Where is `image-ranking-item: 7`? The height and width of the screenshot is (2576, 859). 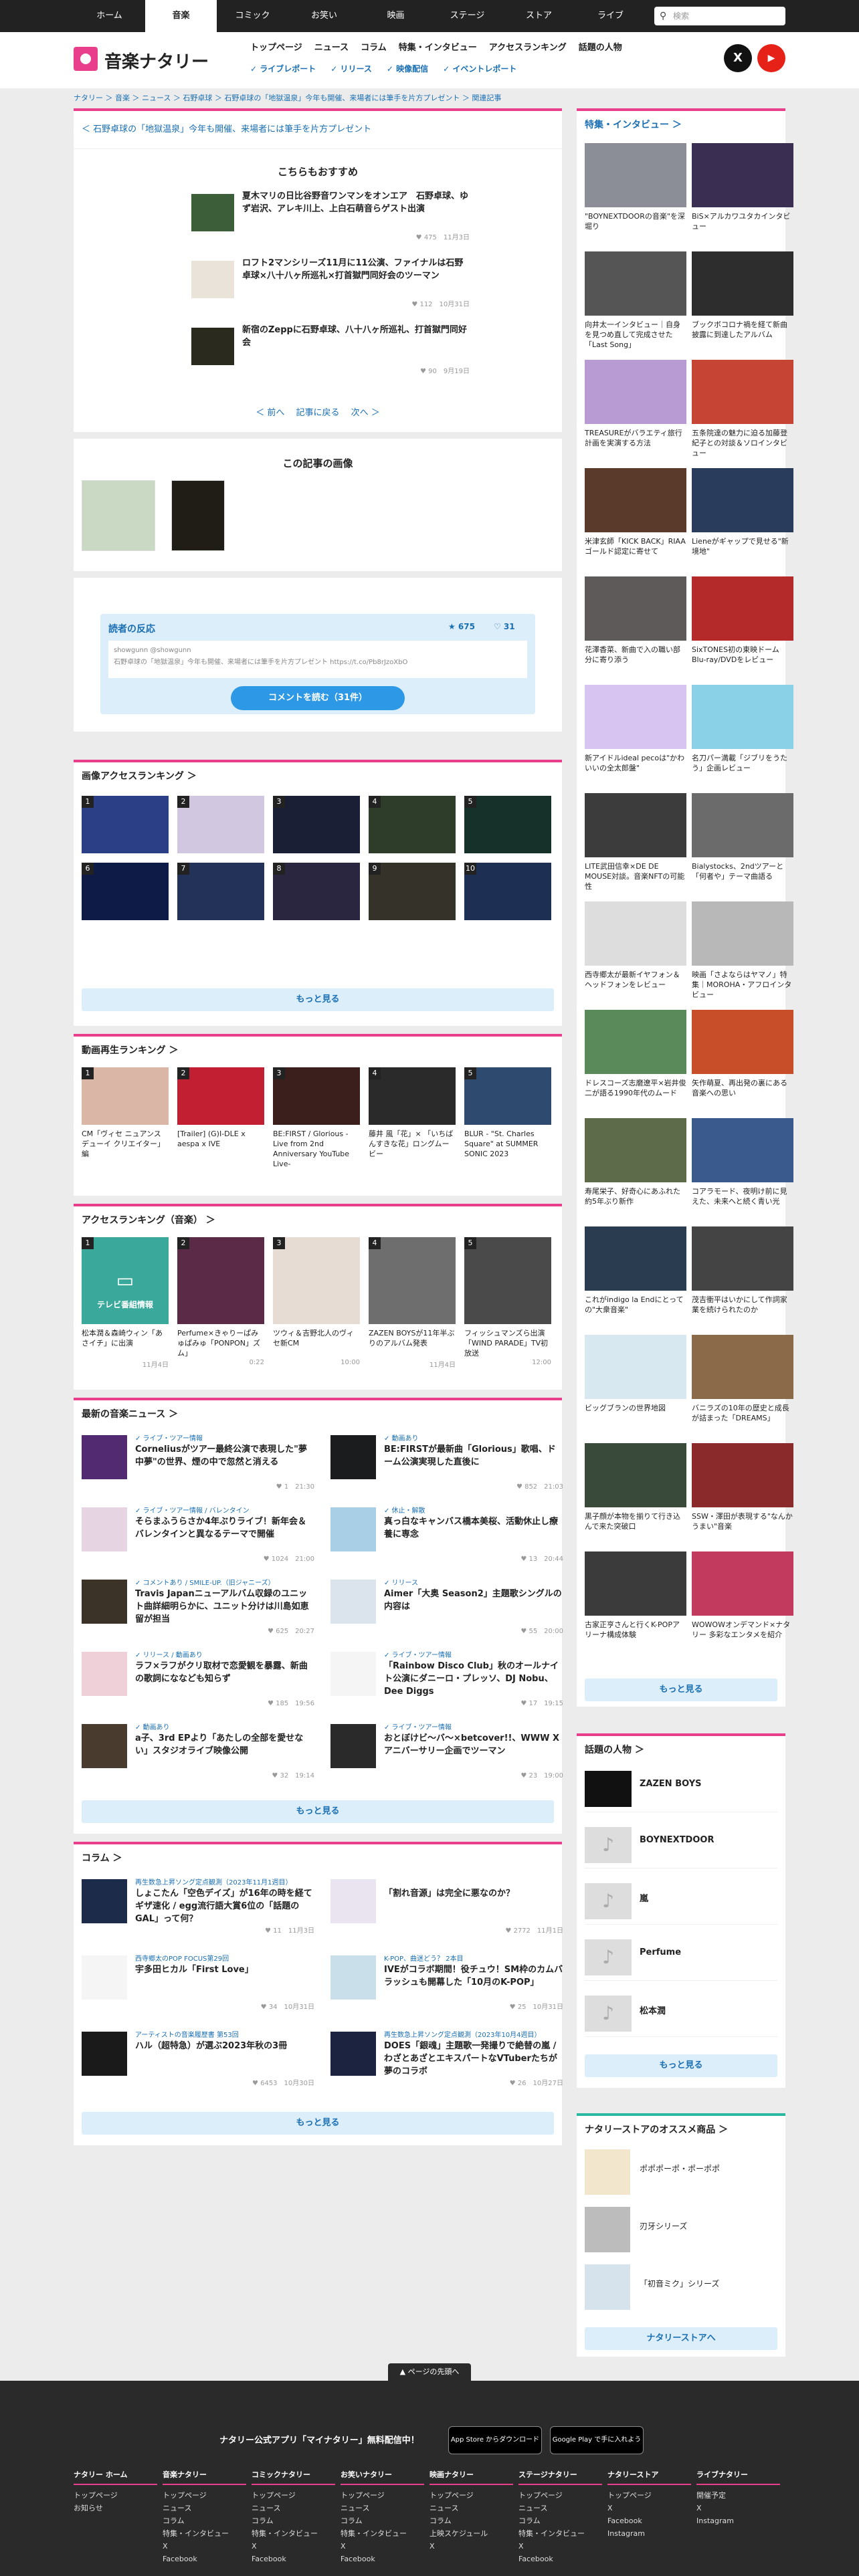
image-ranking-item: 7 is located at coordinates (220, 891).